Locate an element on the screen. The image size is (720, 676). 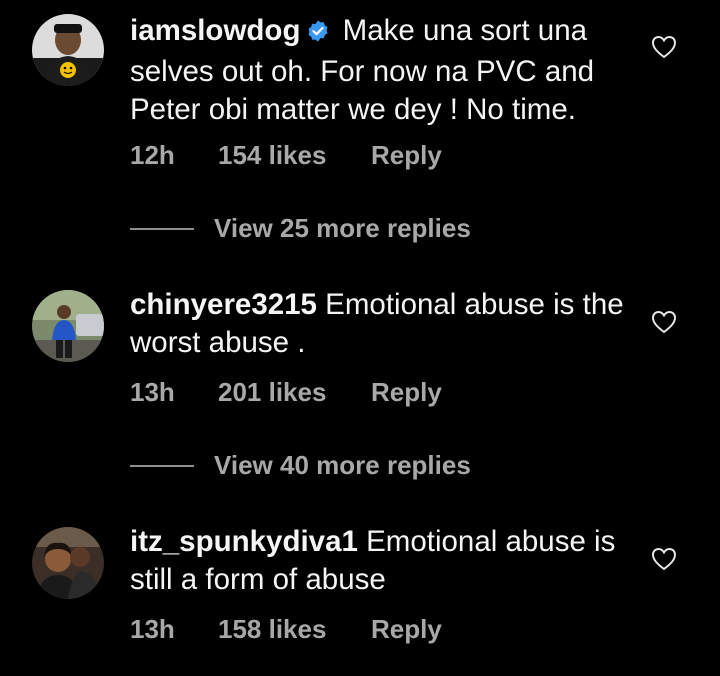
verified-badge-icon is located at coordinates (318, 34).